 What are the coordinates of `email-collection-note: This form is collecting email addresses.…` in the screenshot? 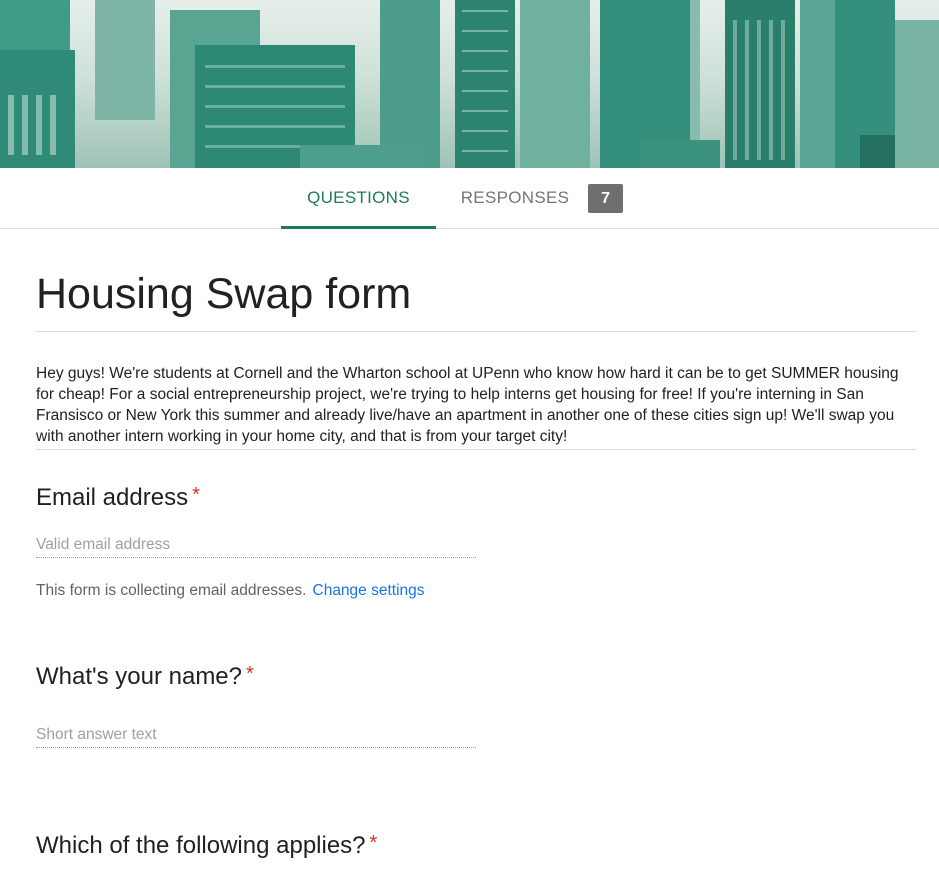 It's located at (230, 591).